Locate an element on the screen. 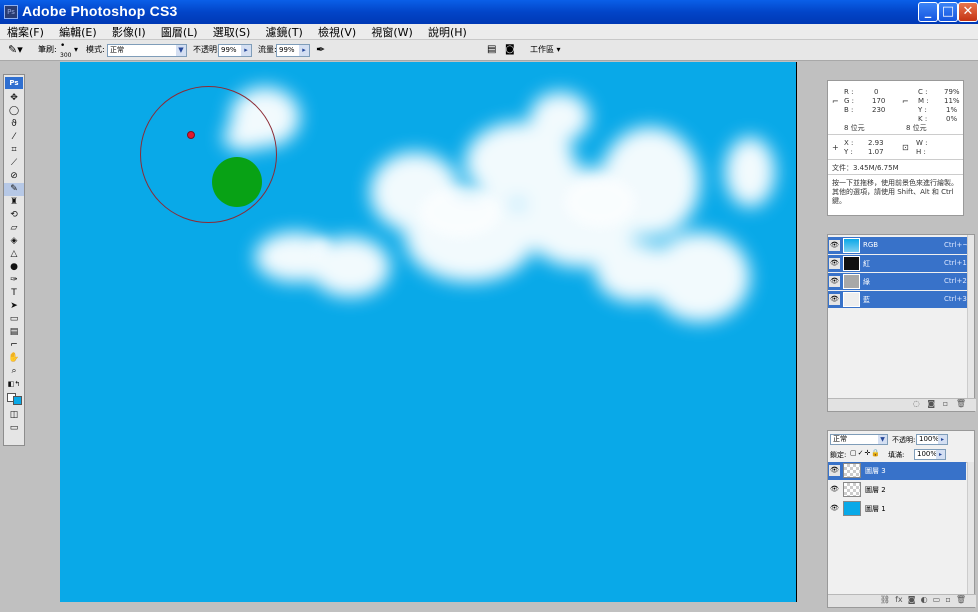 Image resolution: width=978 pixels, height=612 pixels. delete-layer-icon: 🗑 is located at coordinates (961, 599).